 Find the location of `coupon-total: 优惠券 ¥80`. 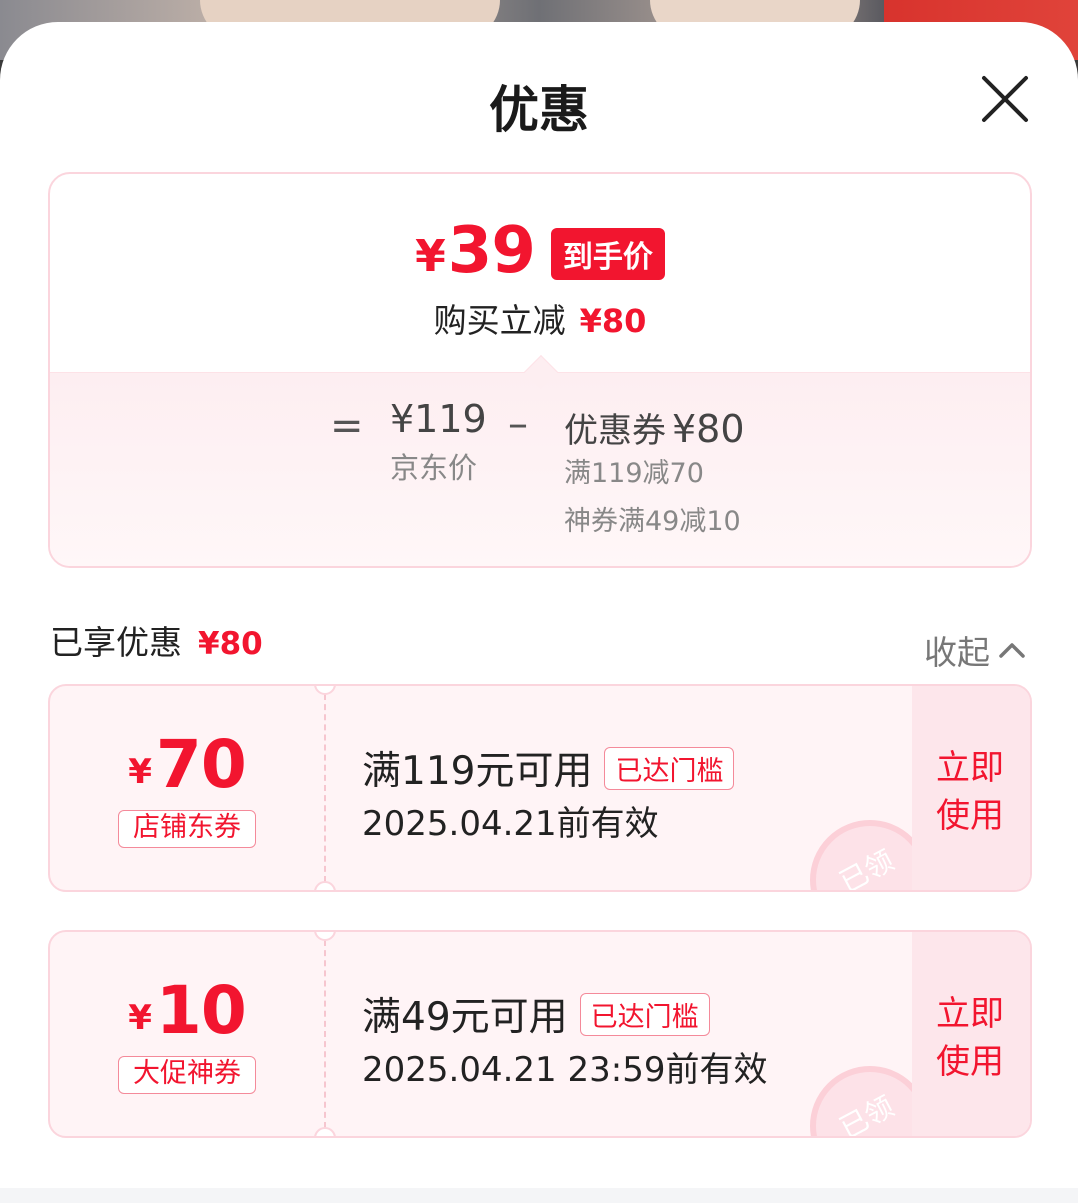

coupon-total: 优惠券 ¥80 is located at coordinates (654, 427).